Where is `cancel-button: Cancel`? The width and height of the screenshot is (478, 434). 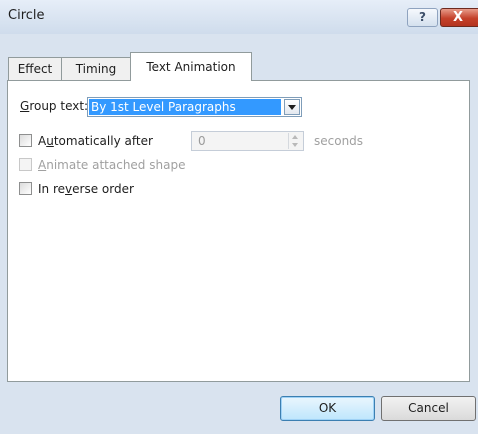
cancel-button: Cancel is located at coordinates (428, 408).